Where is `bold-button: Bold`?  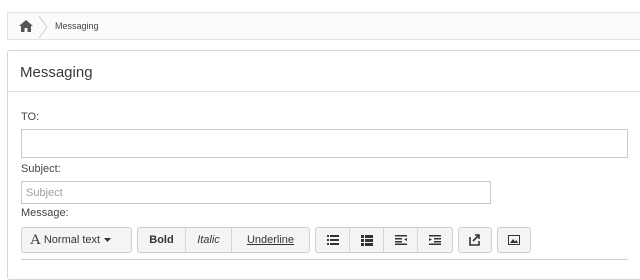 bold-button: Bold is located at coordinates (162, 240).